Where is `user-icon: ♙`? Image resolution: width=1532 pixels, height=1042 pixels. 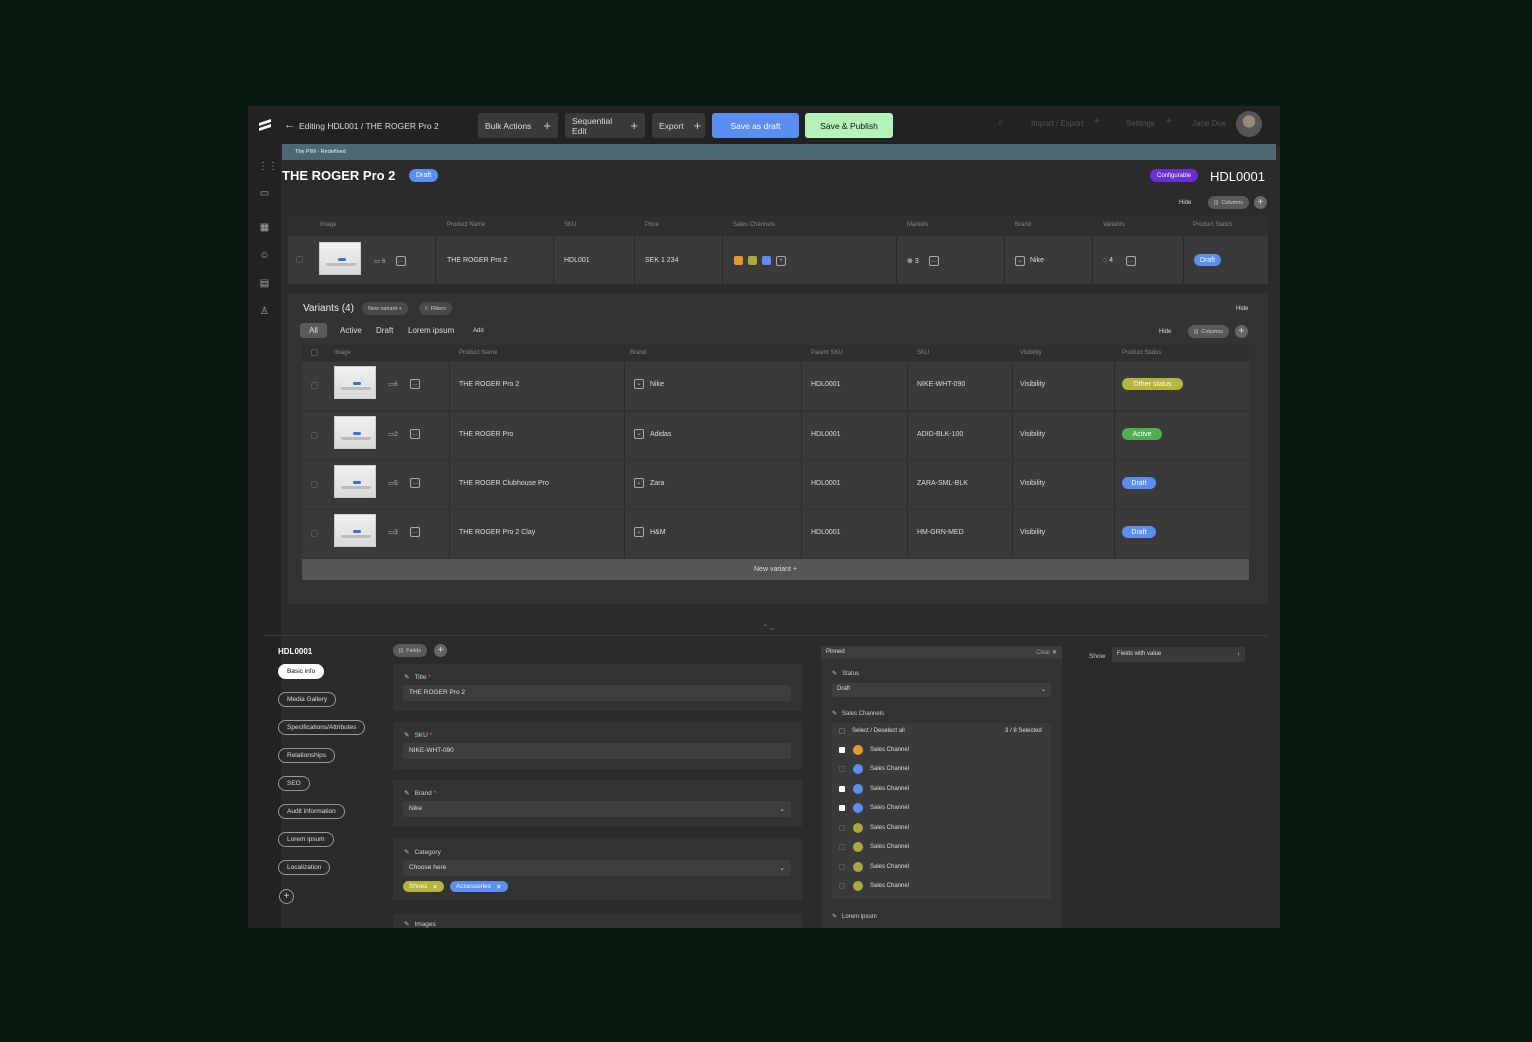
user-icon: ♙ is located at coordinates (264, 311).